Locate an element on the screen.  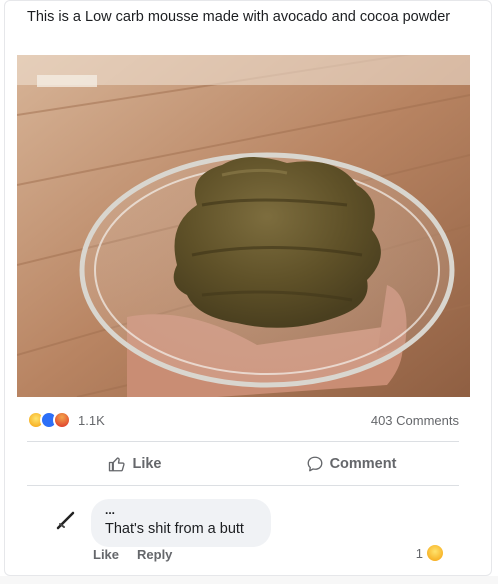
reaction-count-group: 1.1K is located at coordinates (66, 420).